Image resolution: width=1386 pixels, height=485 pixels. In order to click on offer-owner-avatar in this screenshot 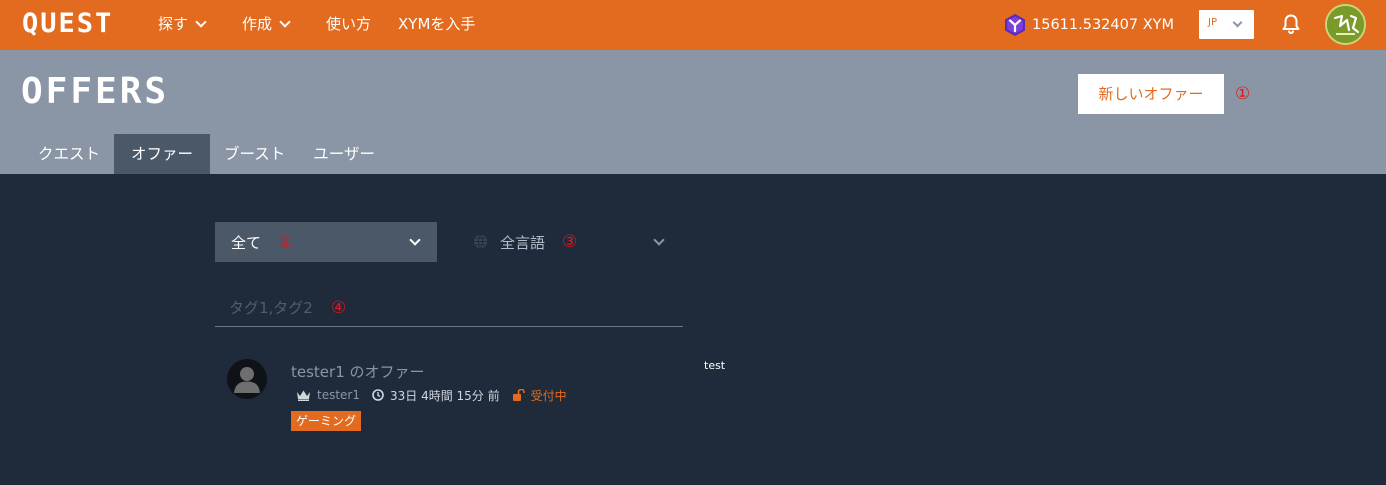, I will do `click(247, 379)`.